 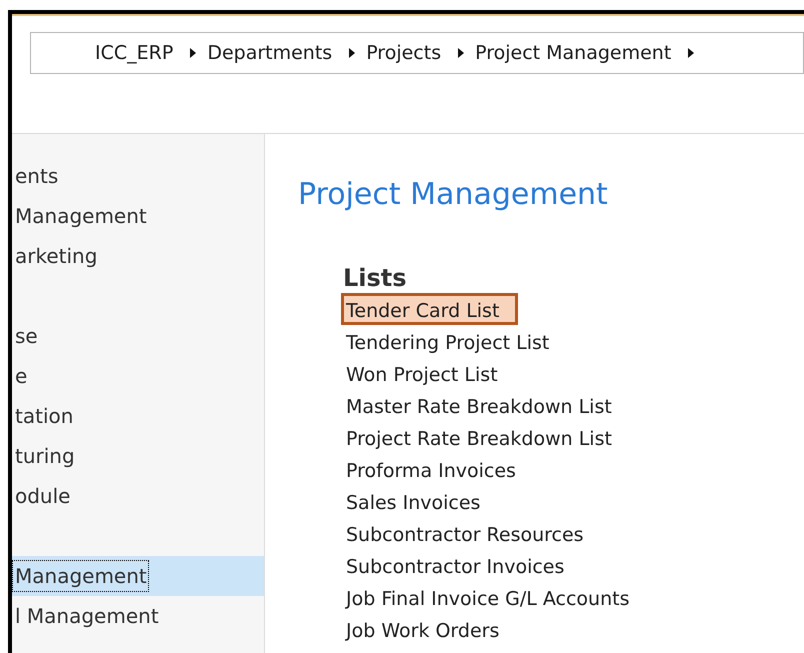 I want to click on list-link: Tender Card List, so click(x=429, y=309).